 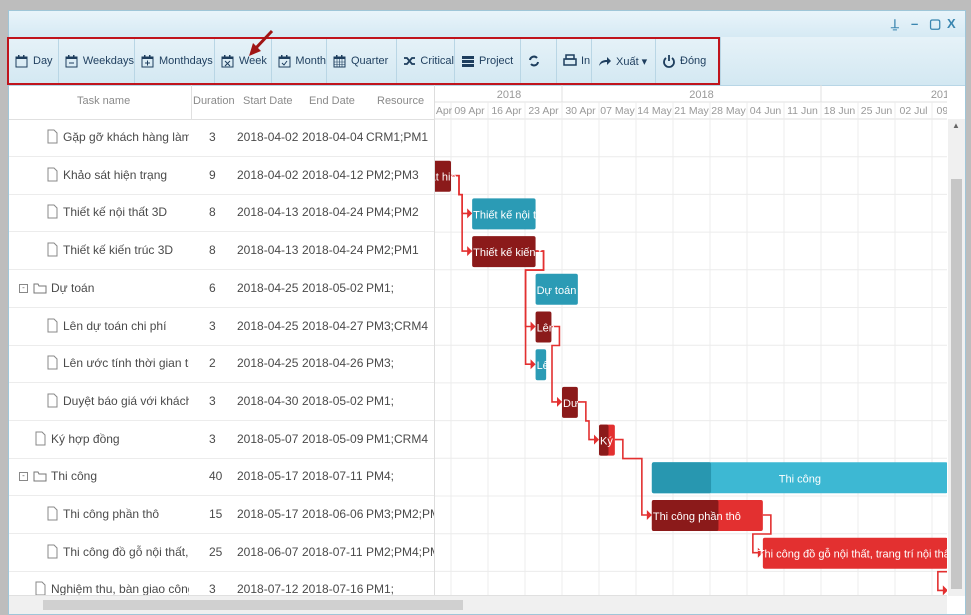 What do you see at coordinates (580, 111) in the screenshot?
I see `week-label: 30 Apr` at bounding box center [580, 111].